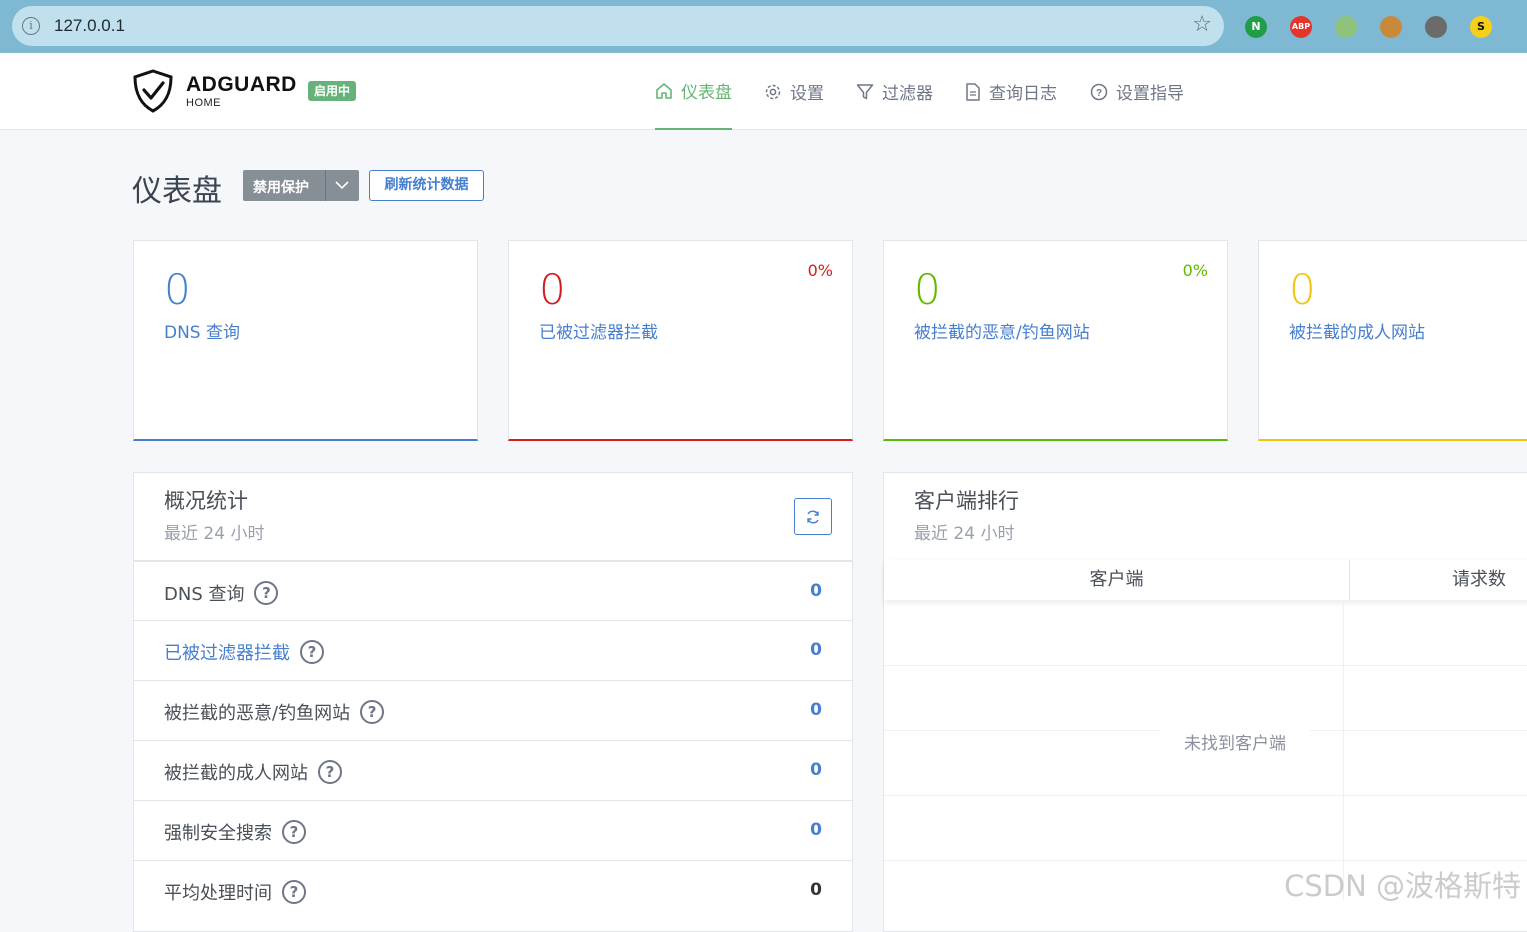  What do you see at coordinates (493, 770) in the screenshot?
I see `stats-row: 被拦截的成人网站? 0` at bounding box center [493, 770].